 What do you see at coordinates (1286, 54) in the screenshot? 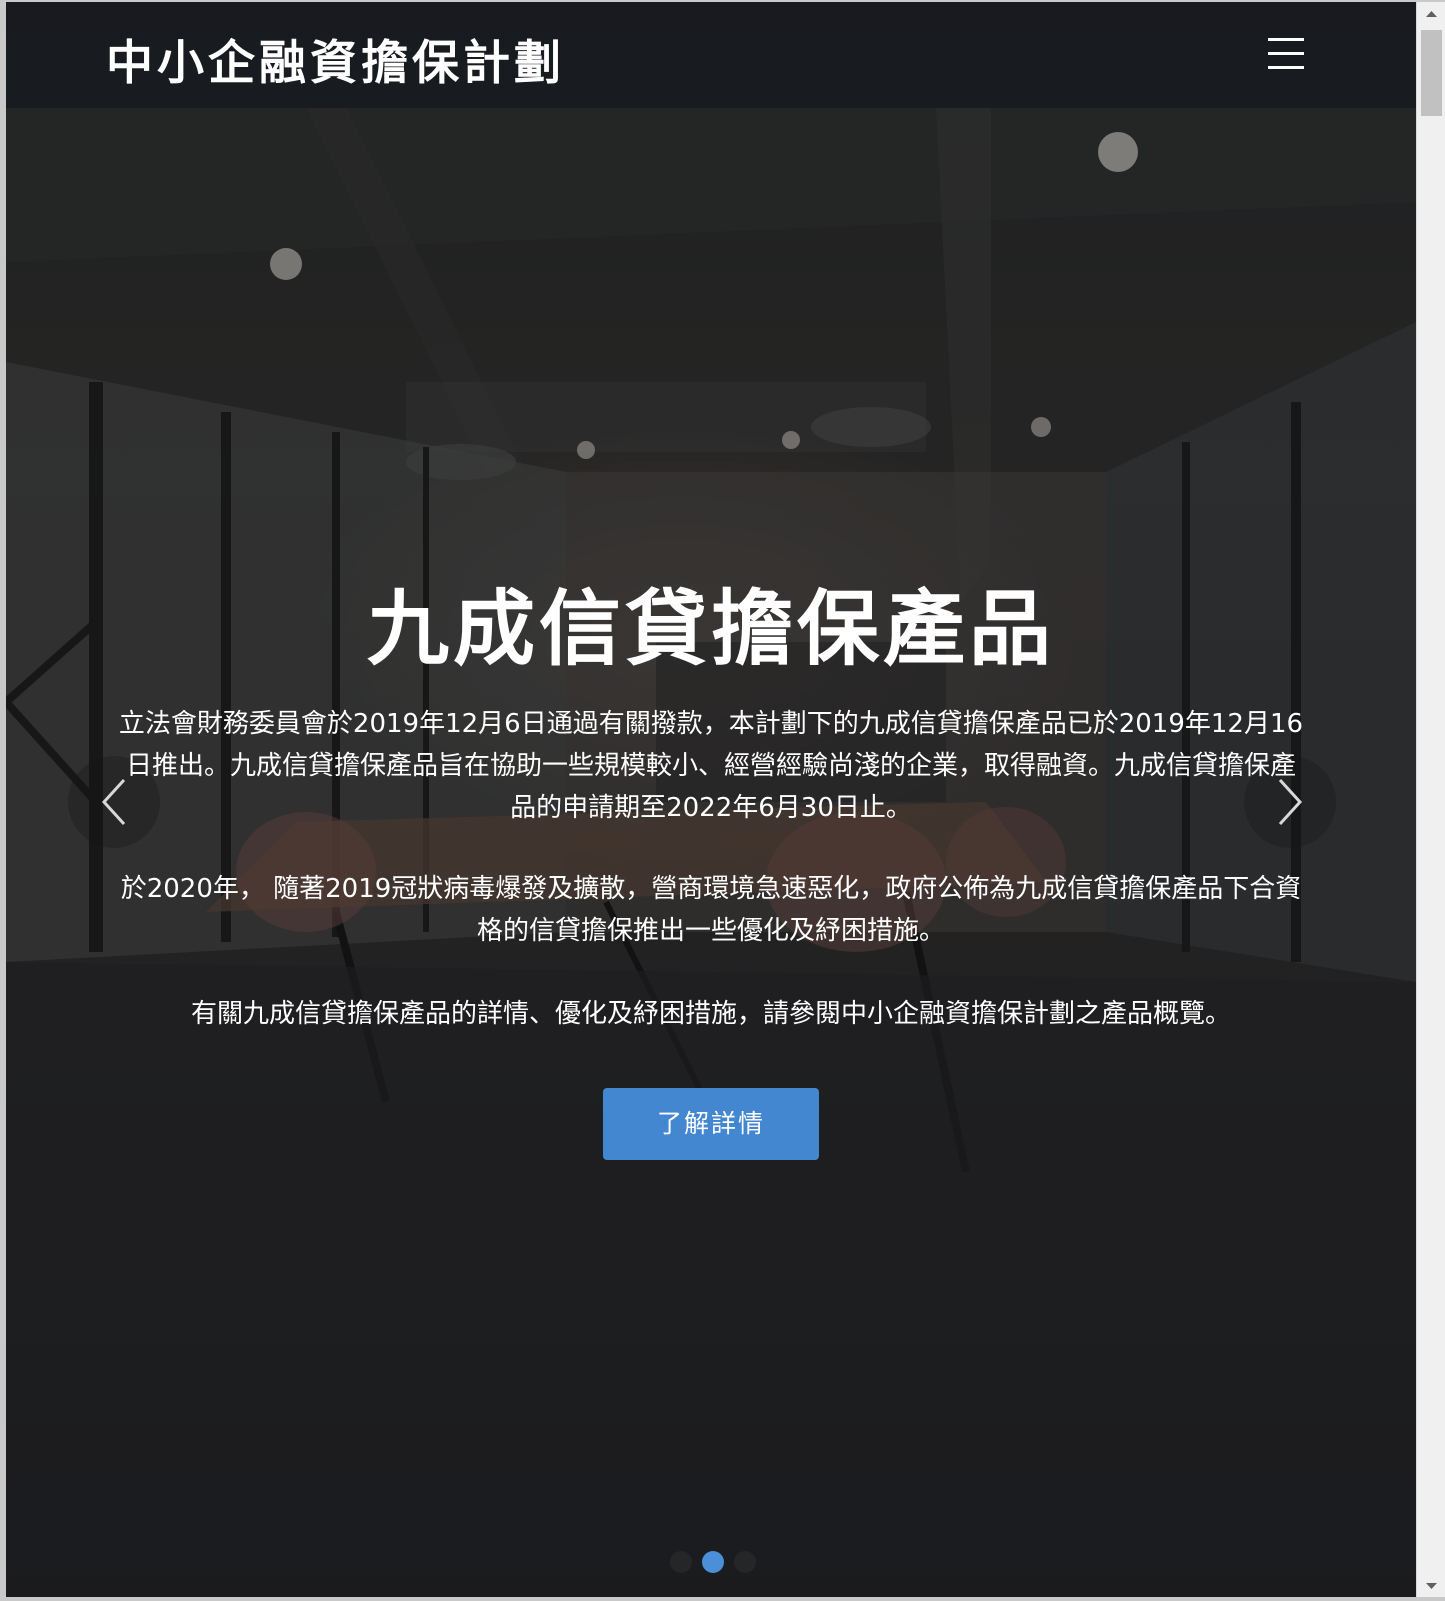
I see `hamburger-menu-icon` at bounding box center [1286, 54].